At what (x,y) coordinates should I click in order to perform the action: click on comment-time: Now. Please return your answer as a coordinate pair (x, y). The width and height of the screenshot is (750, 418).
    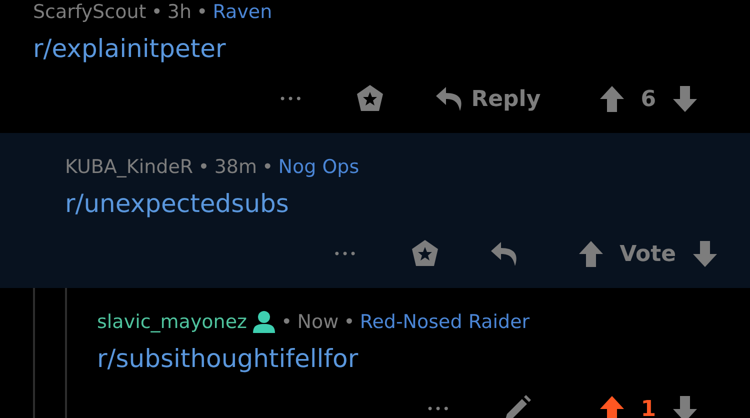
    Looking at the image, I should click on (318, 322).